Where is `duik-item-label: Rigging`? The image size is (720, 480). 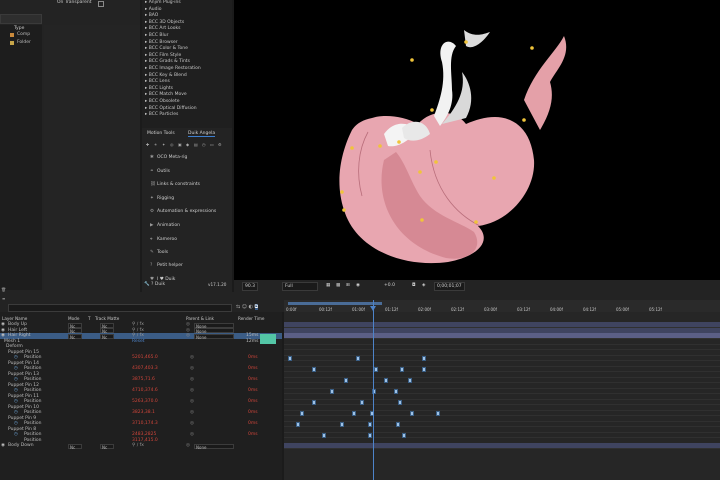
duik-item-label: Rigging is located at coordinates (166, 198).